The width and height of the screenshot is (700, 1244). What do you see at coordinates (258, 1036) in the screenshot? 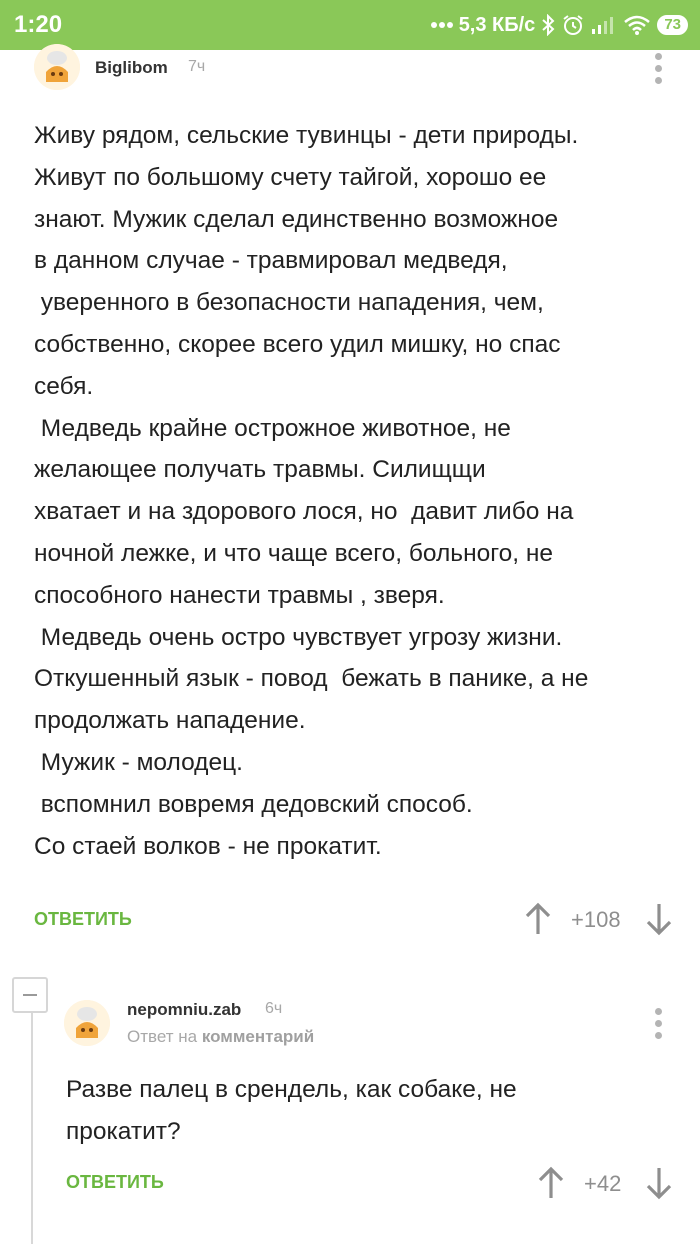
I see `reply-to-link: комментарий` at bounding box center [258, 1036].